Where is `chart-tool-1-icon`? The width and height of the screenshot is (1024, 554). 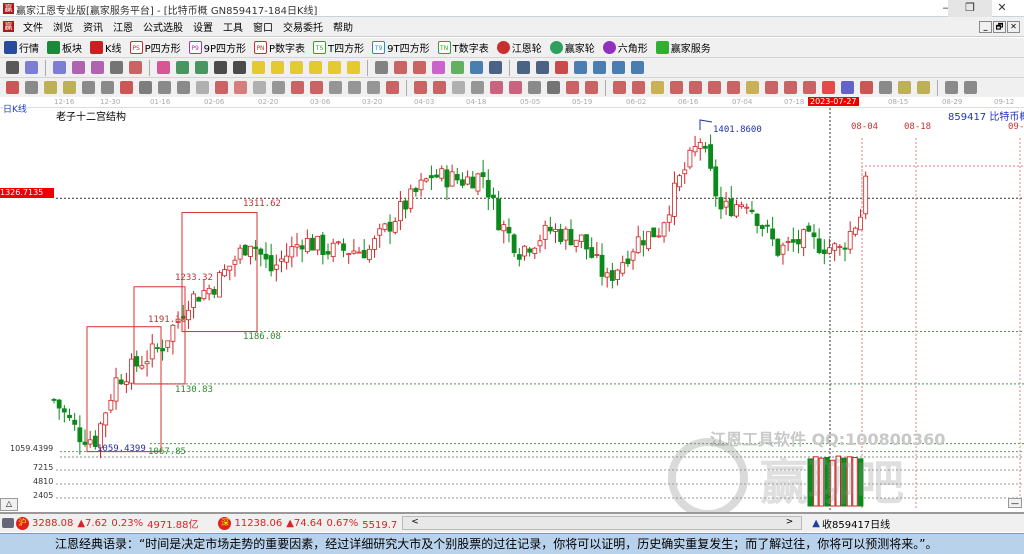
chart-tool-1-icon is located at coordinates (12, 67).